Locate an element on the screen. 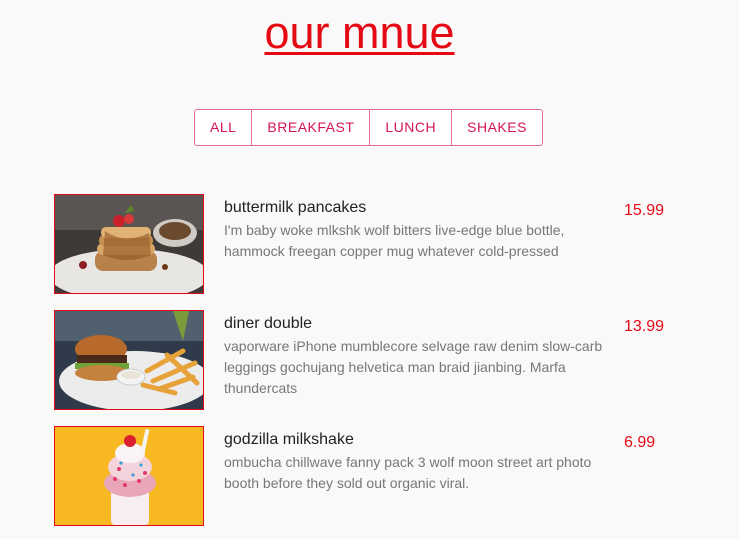  item-price: 15.99 is located at coordinates (644, 210).